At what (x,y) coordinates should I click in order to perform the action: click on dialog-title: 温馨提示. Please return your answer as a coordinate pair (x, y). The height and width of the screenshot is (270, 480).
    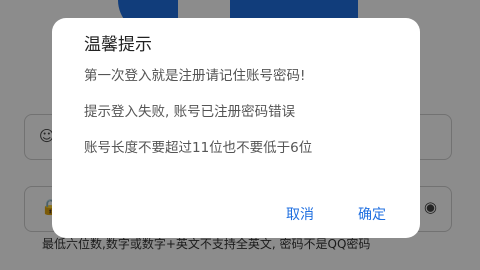
    Looking at the image, I should click on (118, 45).